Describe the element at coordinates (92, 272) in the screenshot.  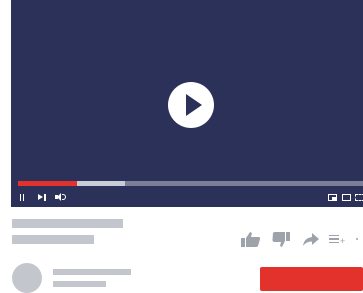
I see `channel-name-placeholder` at that location.